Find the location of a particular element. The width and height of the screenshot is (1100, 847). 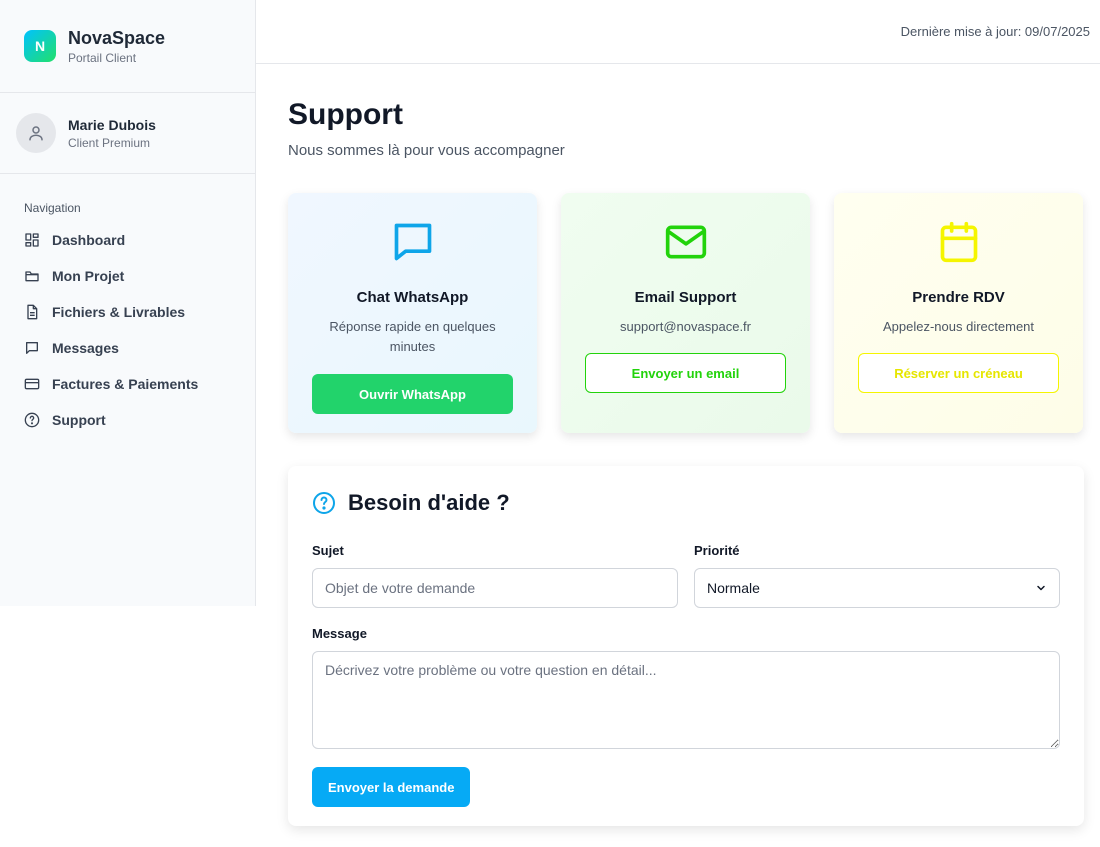

book-slot-button: Réserver un créneau is located at coordinates (958, 373).